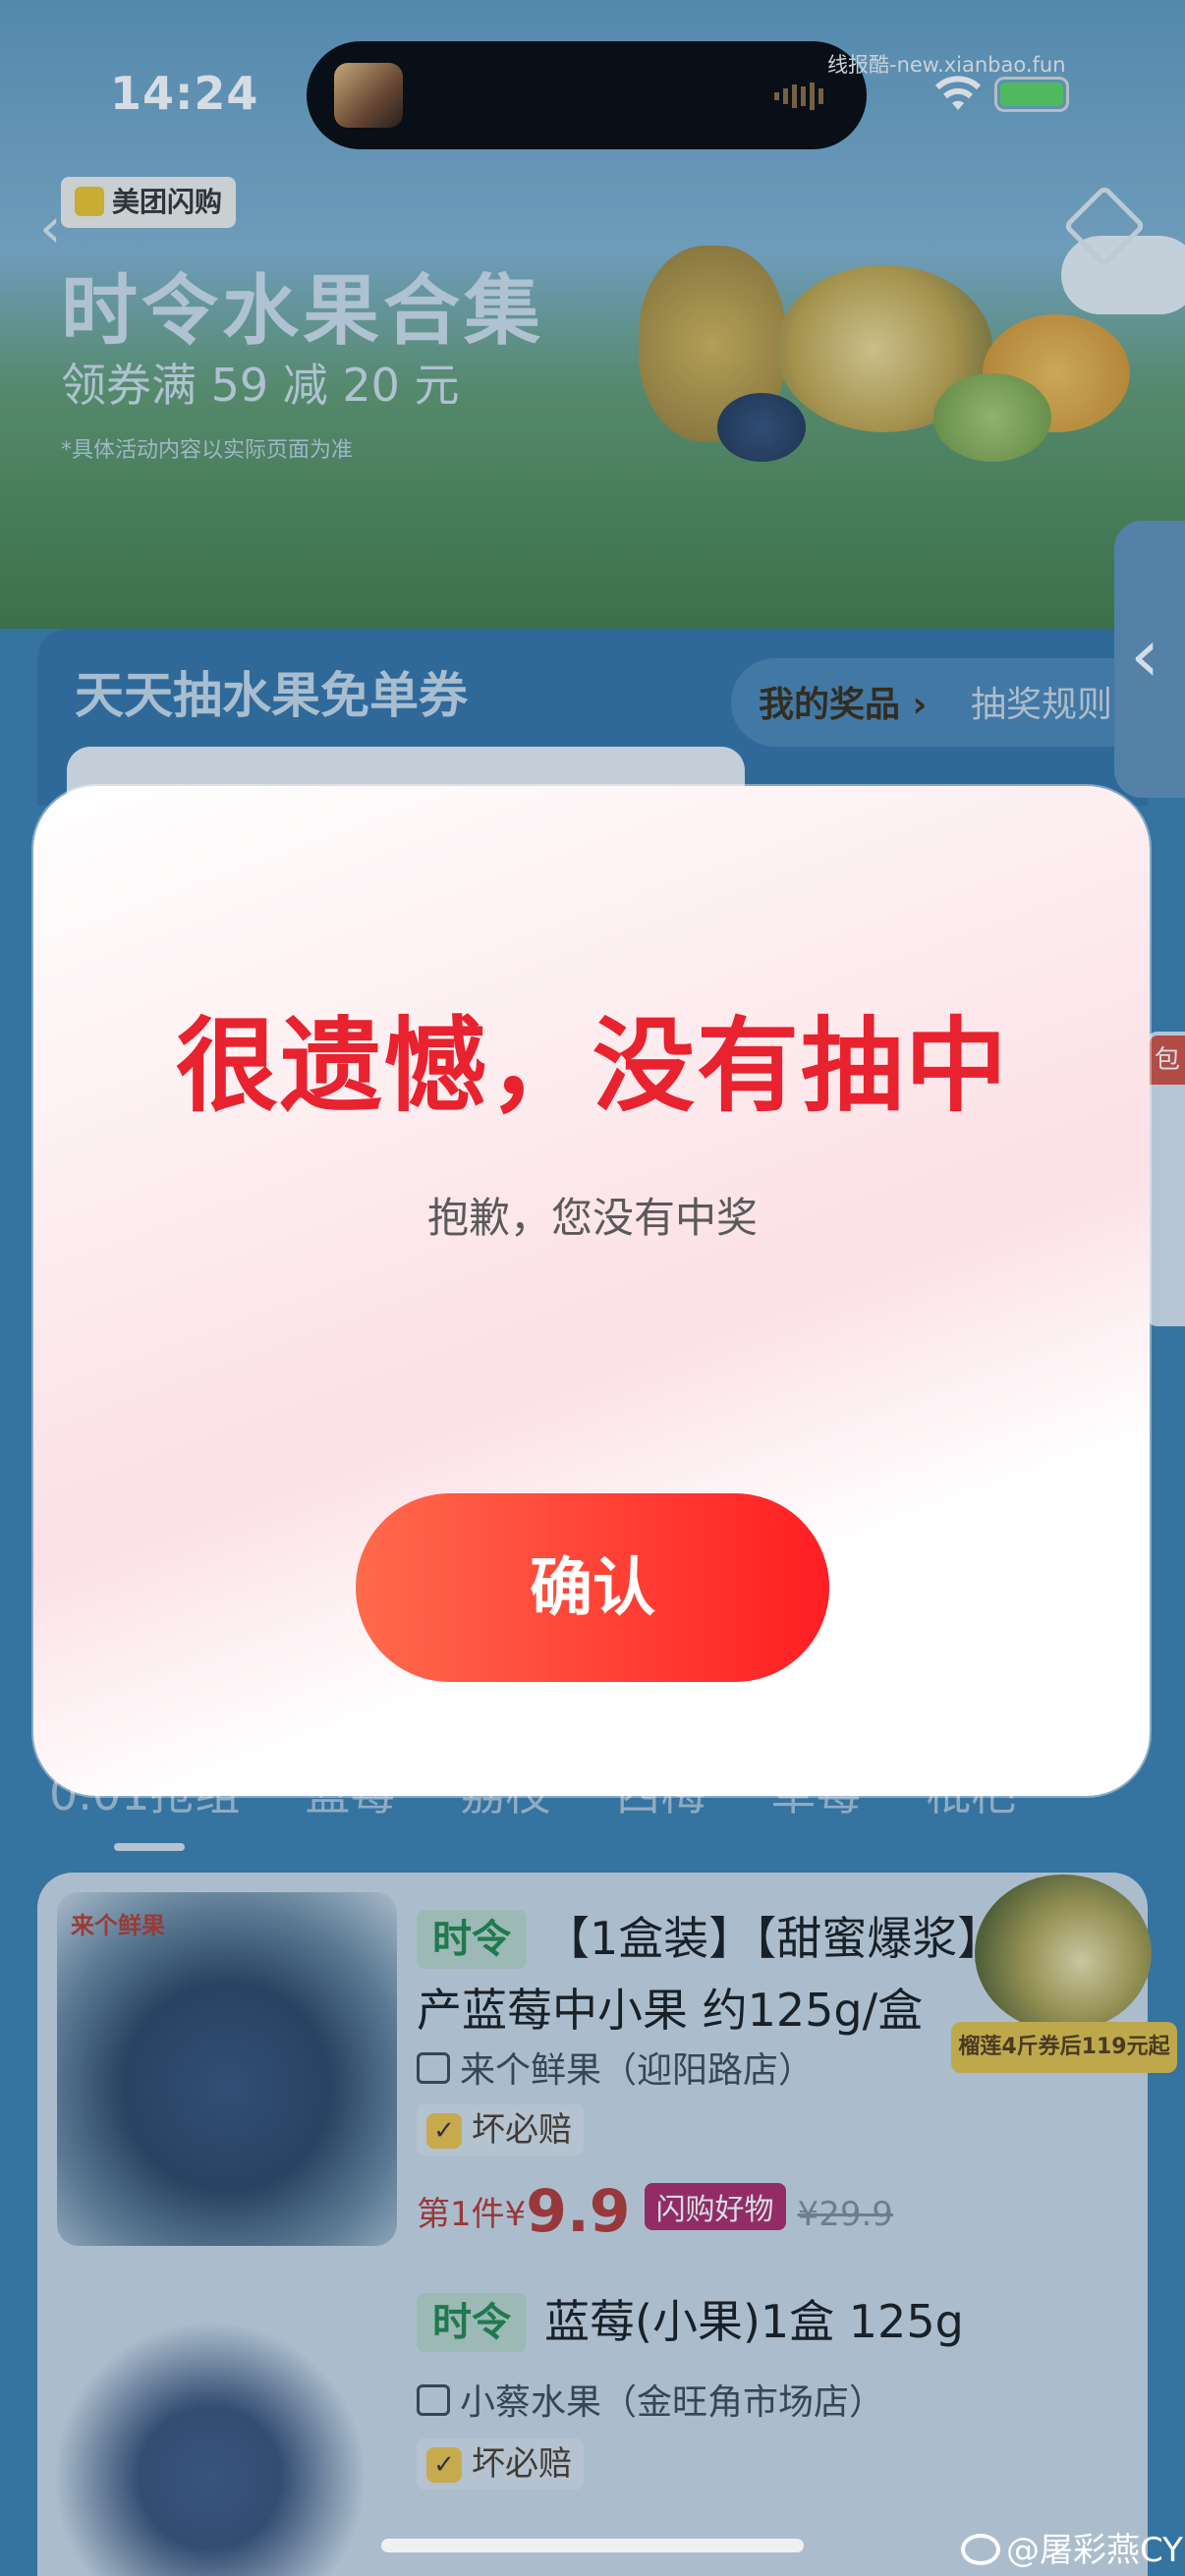 Image resolution: width=1185 pixels, height=2576 pixels. I want to click on weibo-watermark: @屠彩燕CY, so click(1072, 2547).